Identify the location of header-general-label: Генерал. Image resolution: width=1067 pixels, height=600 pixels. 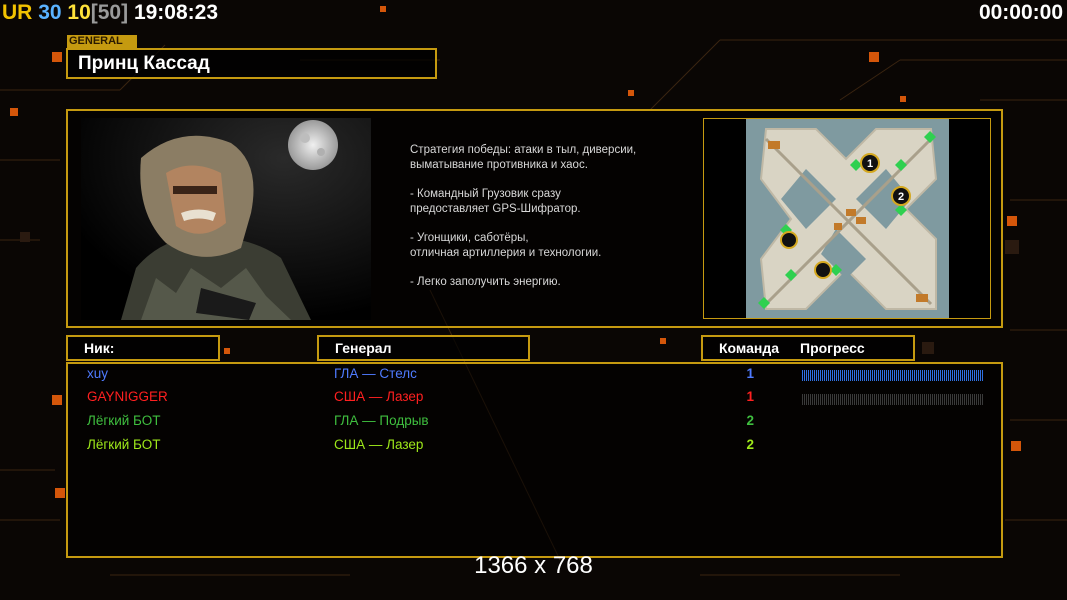
(363, 348).